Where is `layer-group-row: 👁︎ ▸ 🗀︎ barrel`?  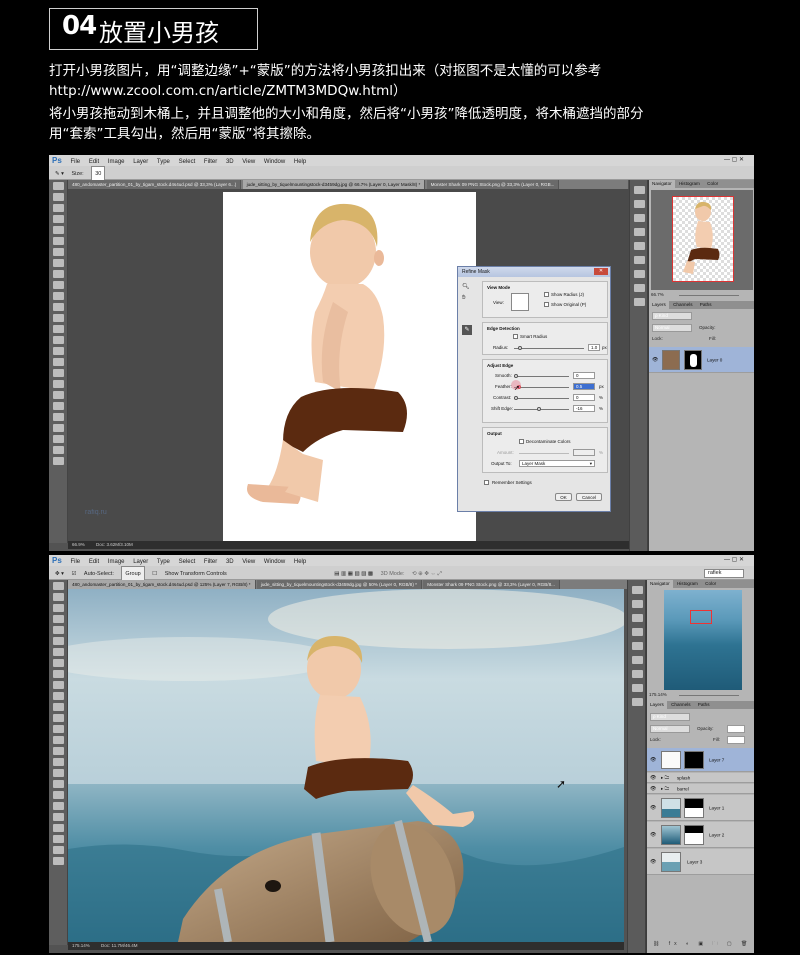
layer-group-row: 👁︎ ▸ 🗀︎ barrel is located at coordinates (700, 789).